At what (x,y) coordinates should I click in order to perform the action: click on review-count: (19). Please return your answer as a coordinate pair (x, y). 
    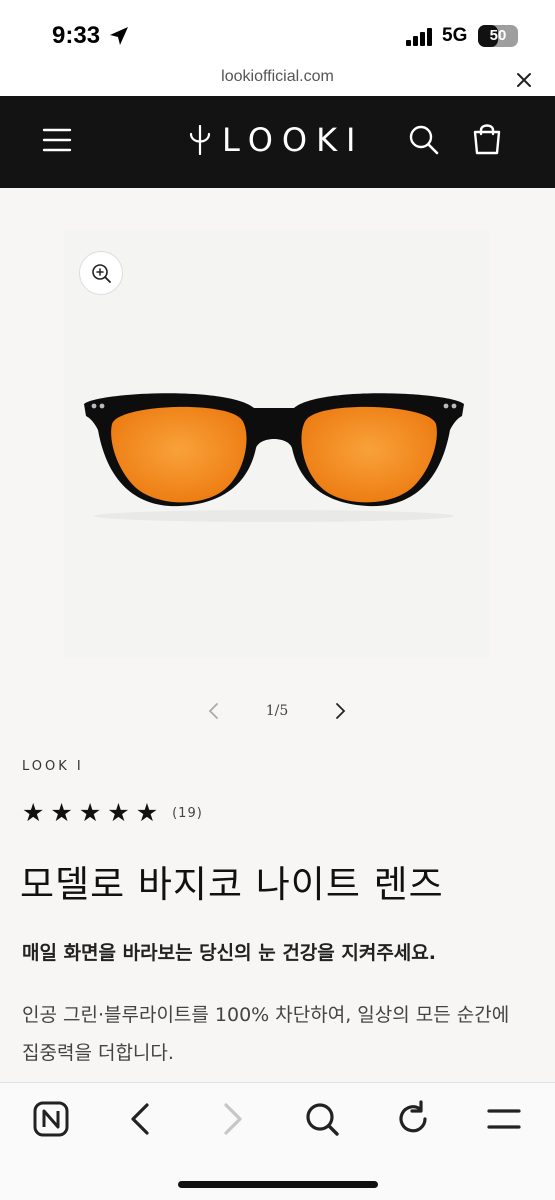
    Looking at the image, I should click on (187, 813).